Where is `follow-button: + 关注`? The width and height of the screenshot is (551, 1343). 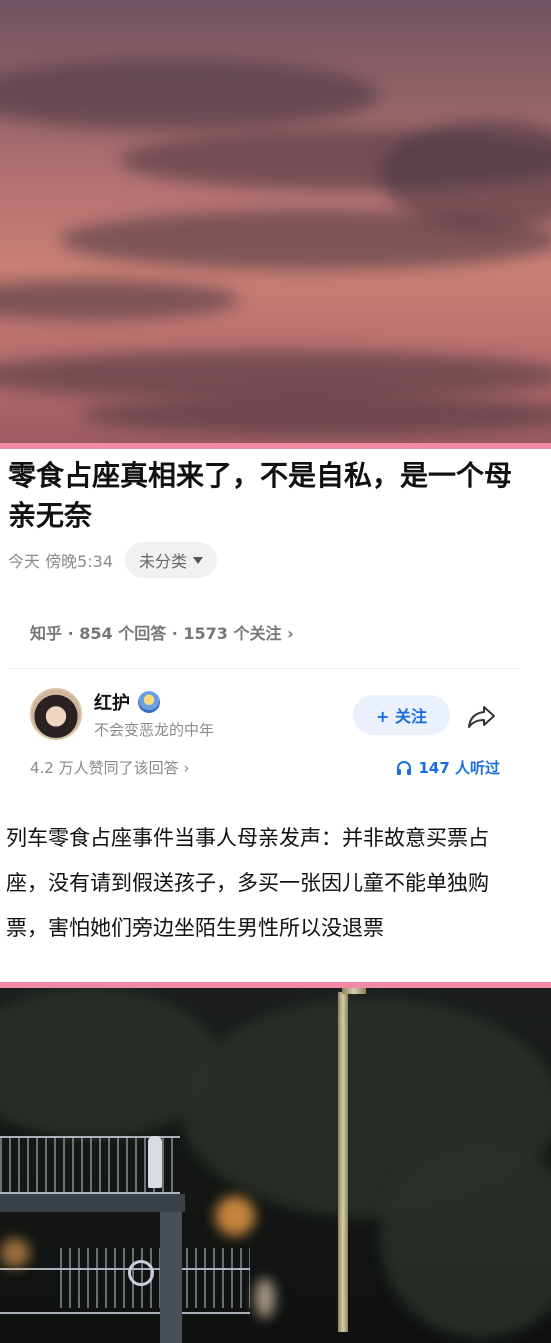 follow-button: + 关注 is located at coordinates (401, 715).